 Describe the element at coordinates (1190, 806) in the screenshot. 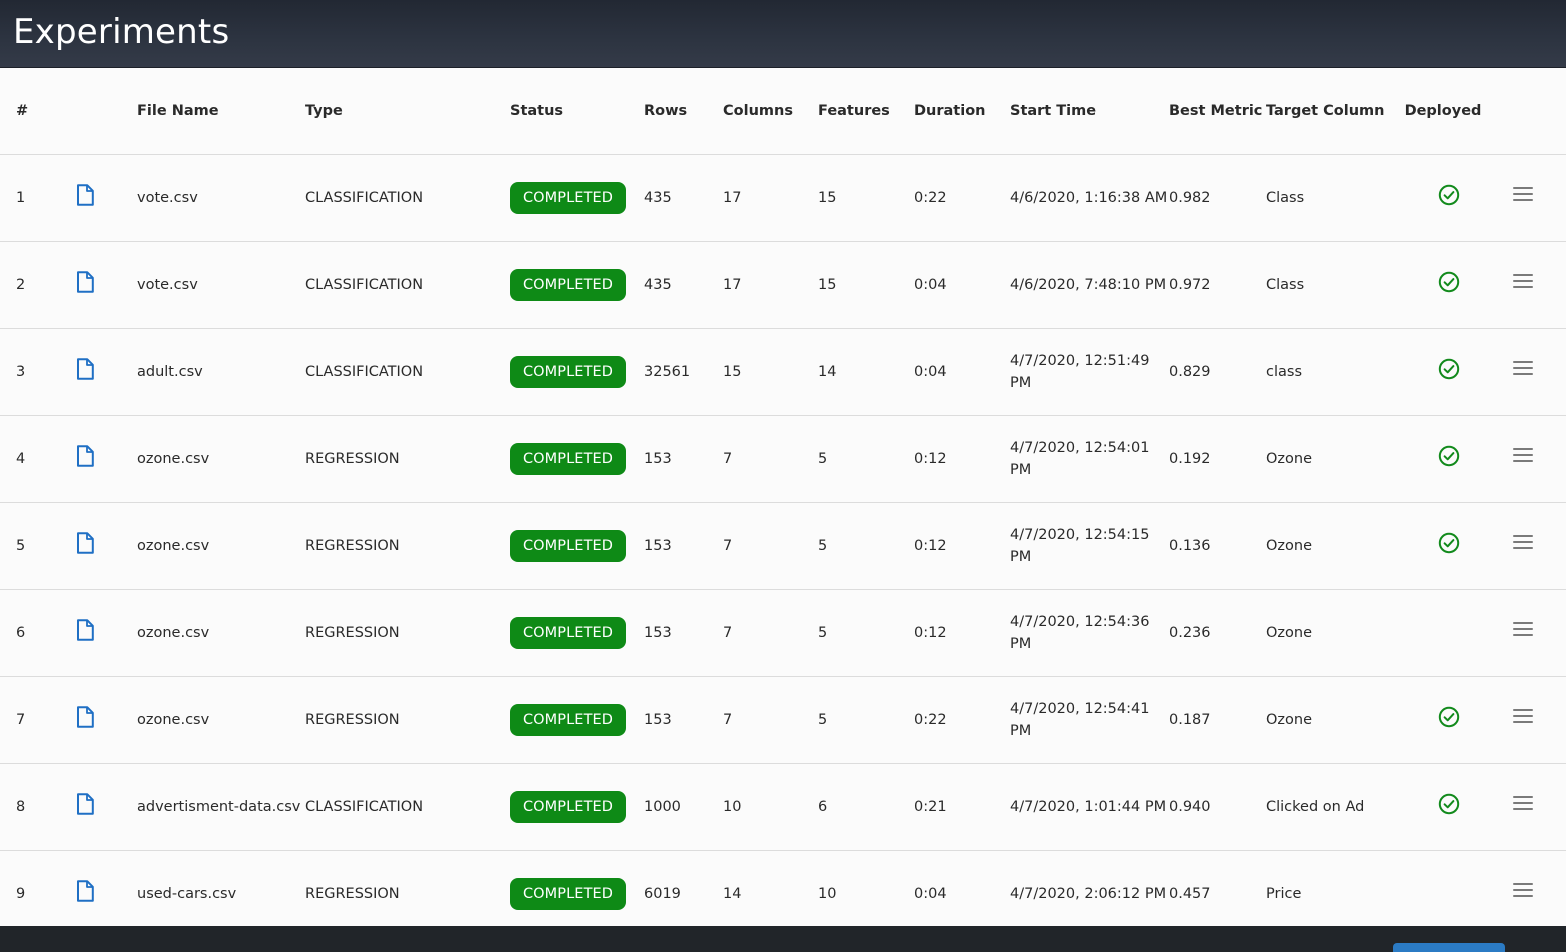

I see `cell-best-metric: 0.940` at that location.